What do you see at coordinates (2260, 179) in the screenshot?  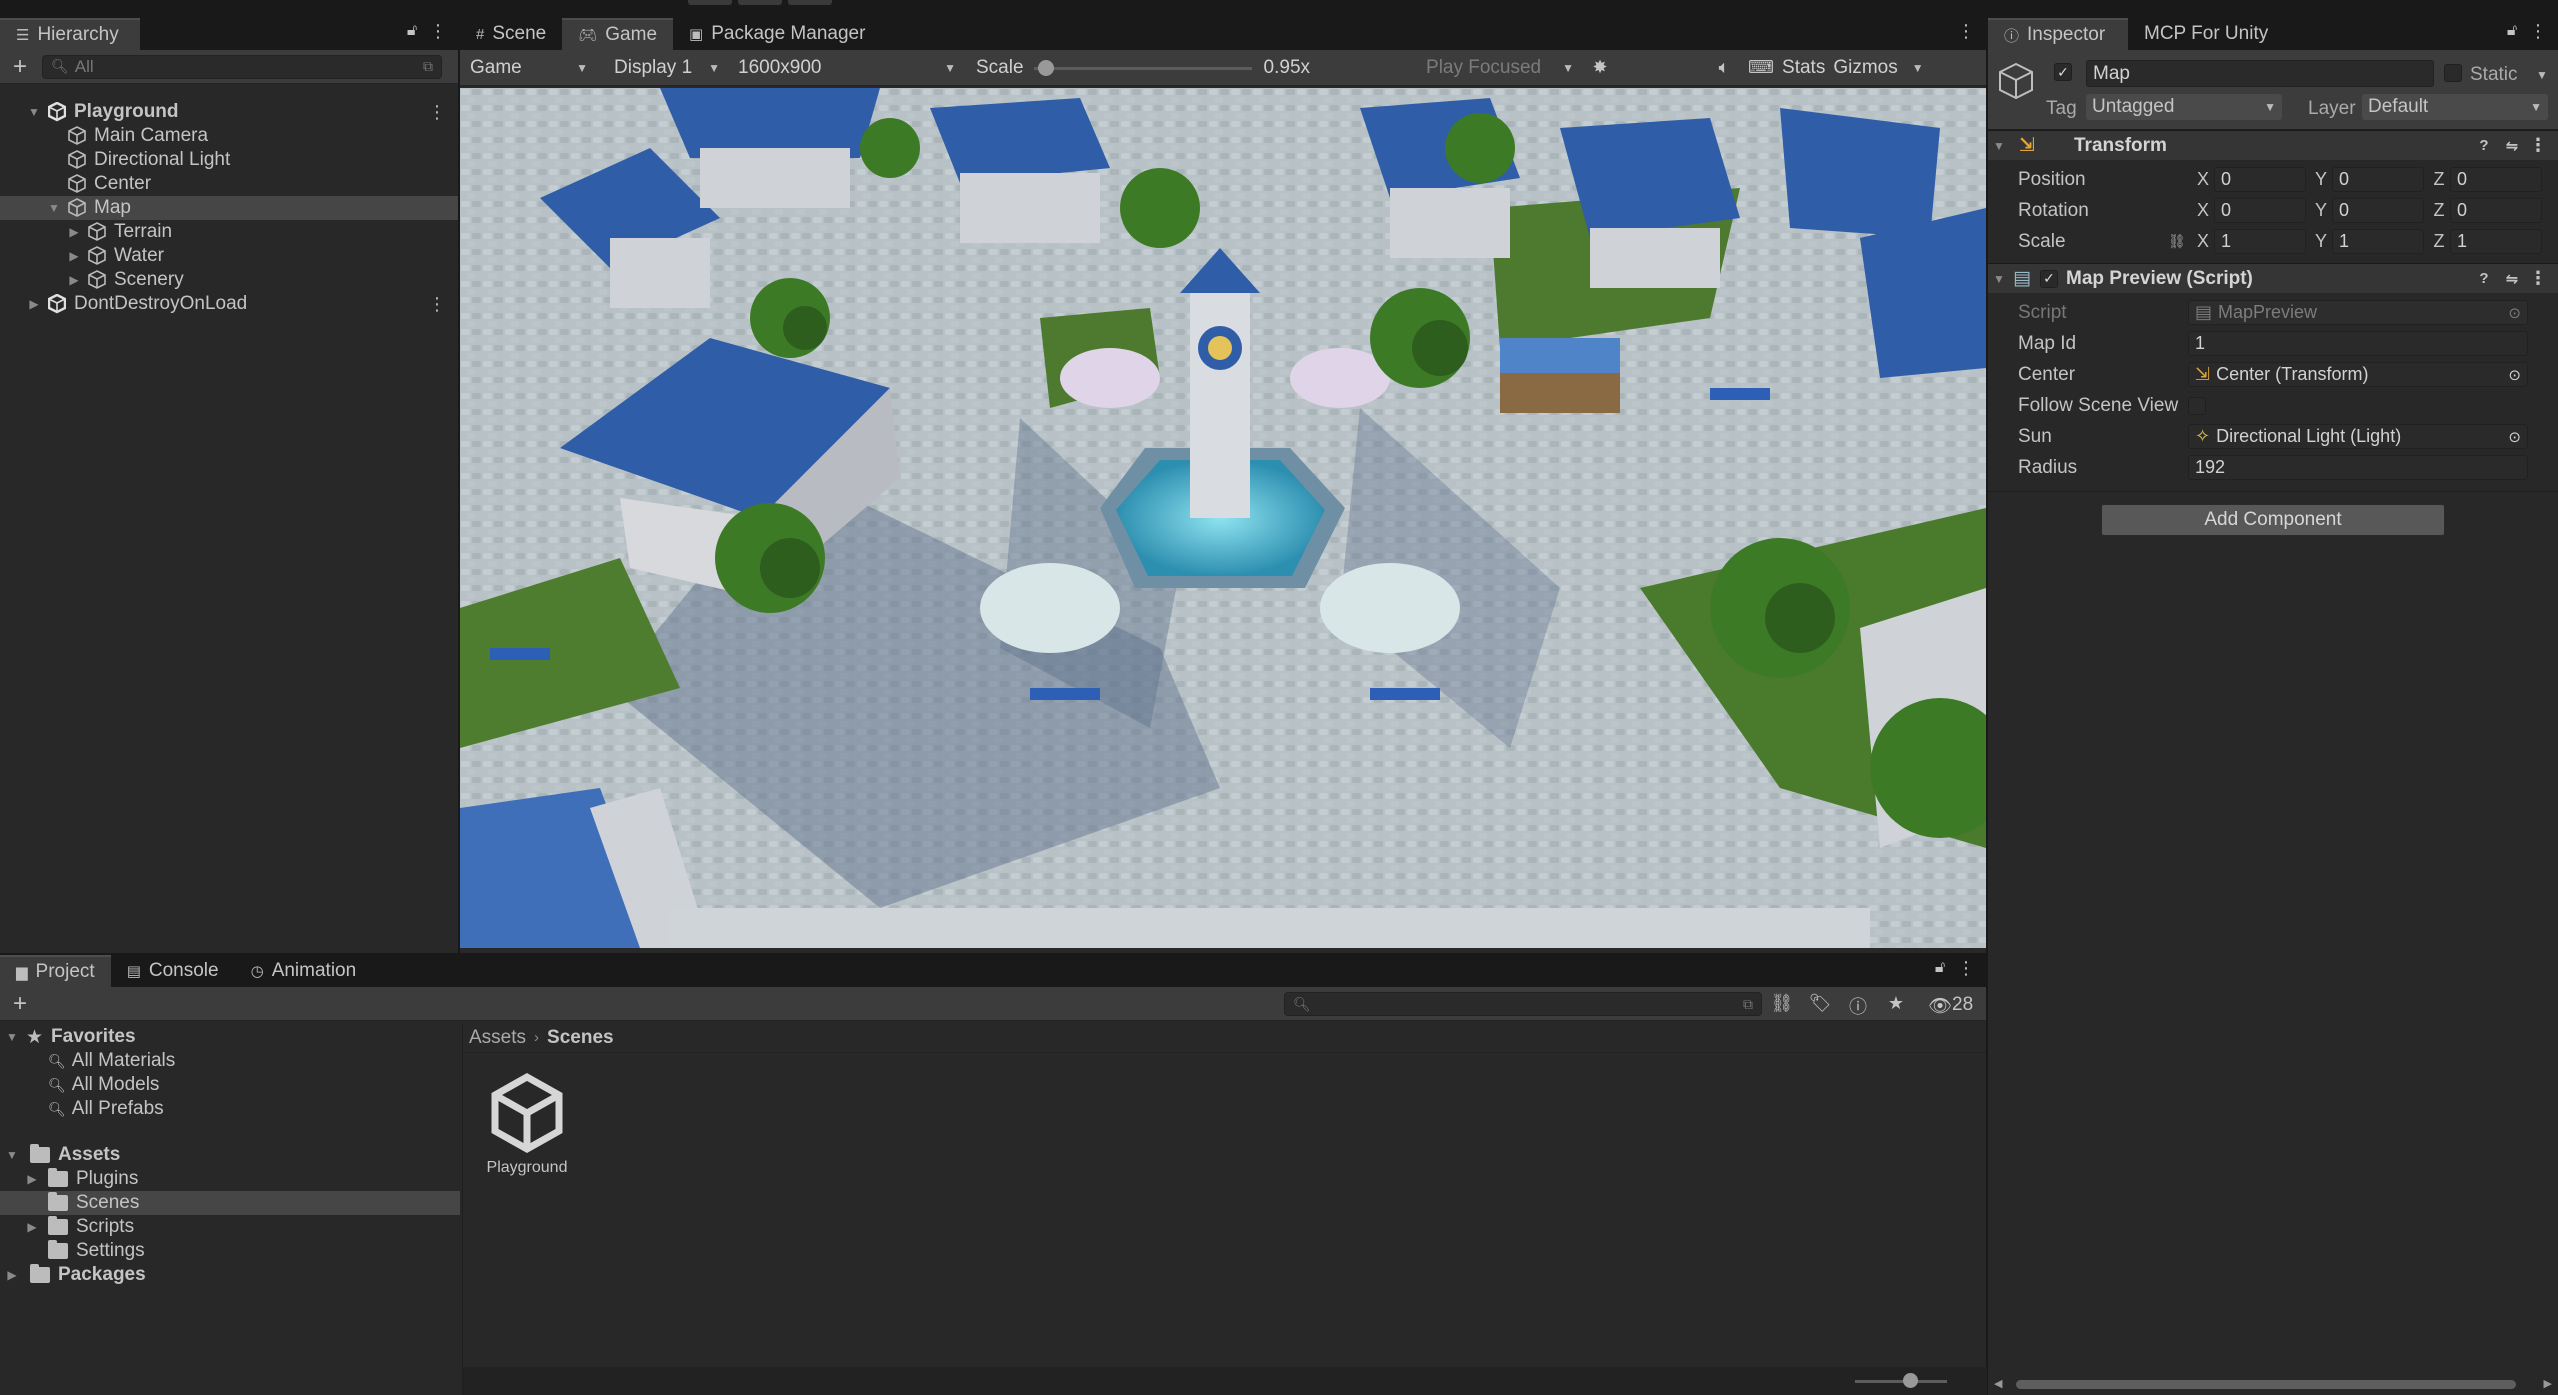 I see `position-x-field: 0` at bounding box center [2260, 179].